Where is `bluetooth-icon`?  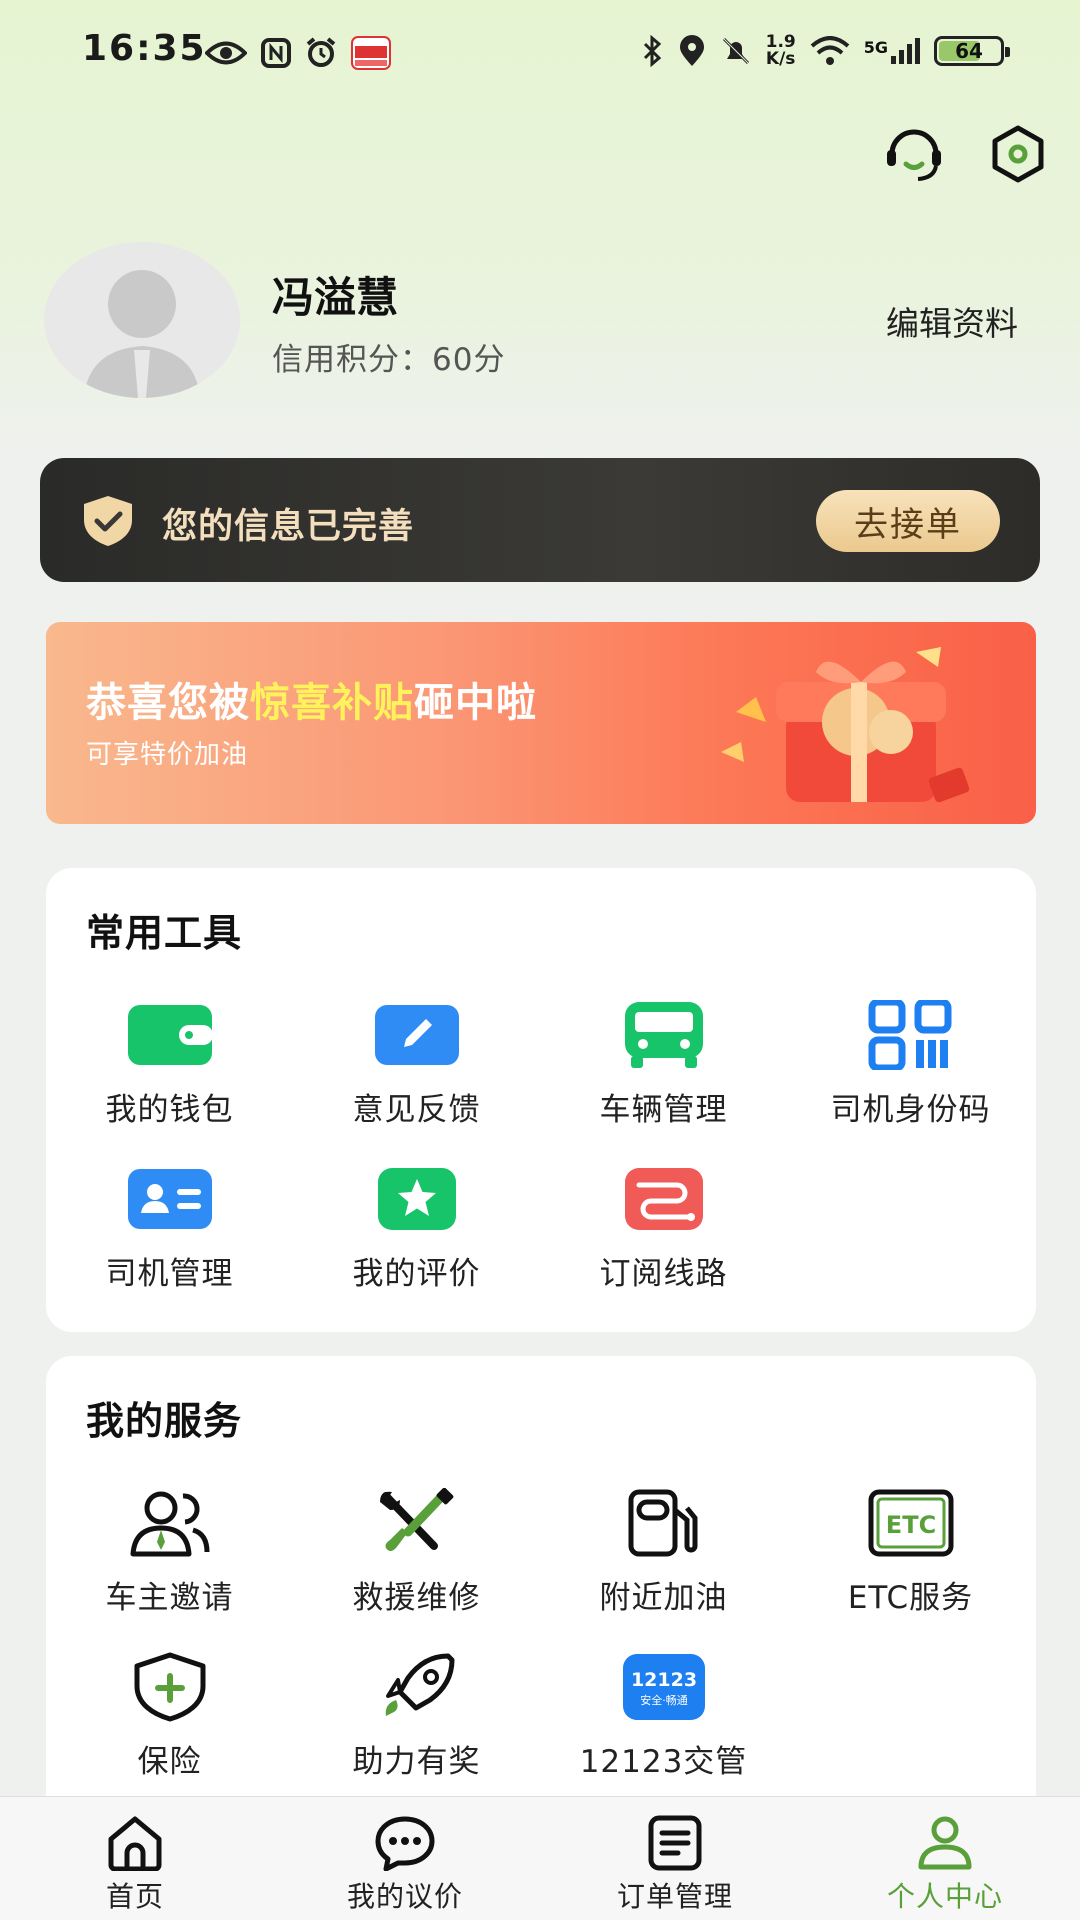
bluetooth-icon is located at coordinates (652, 51).